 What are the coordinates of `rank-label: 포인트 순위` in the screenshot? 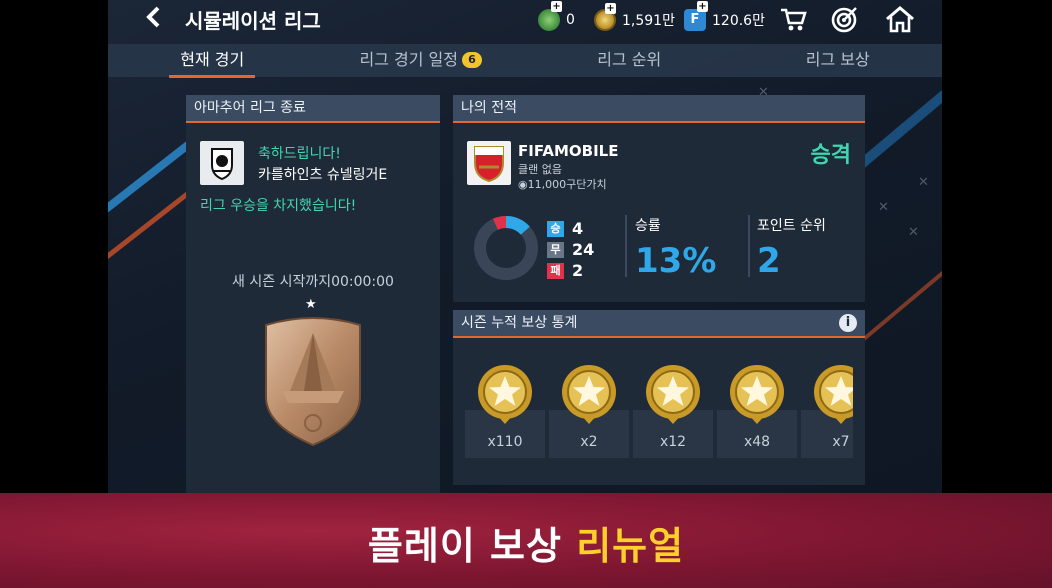 It's located at (791, 226).